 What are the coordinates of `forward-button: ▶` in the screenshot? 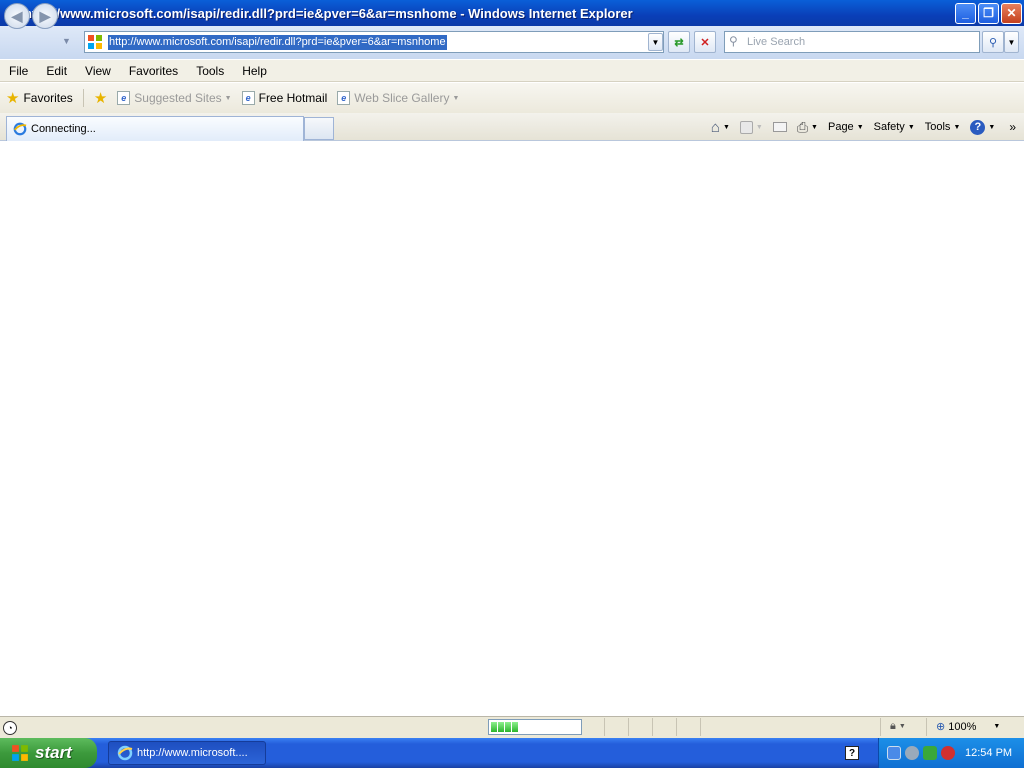 It's located at (45, 16).